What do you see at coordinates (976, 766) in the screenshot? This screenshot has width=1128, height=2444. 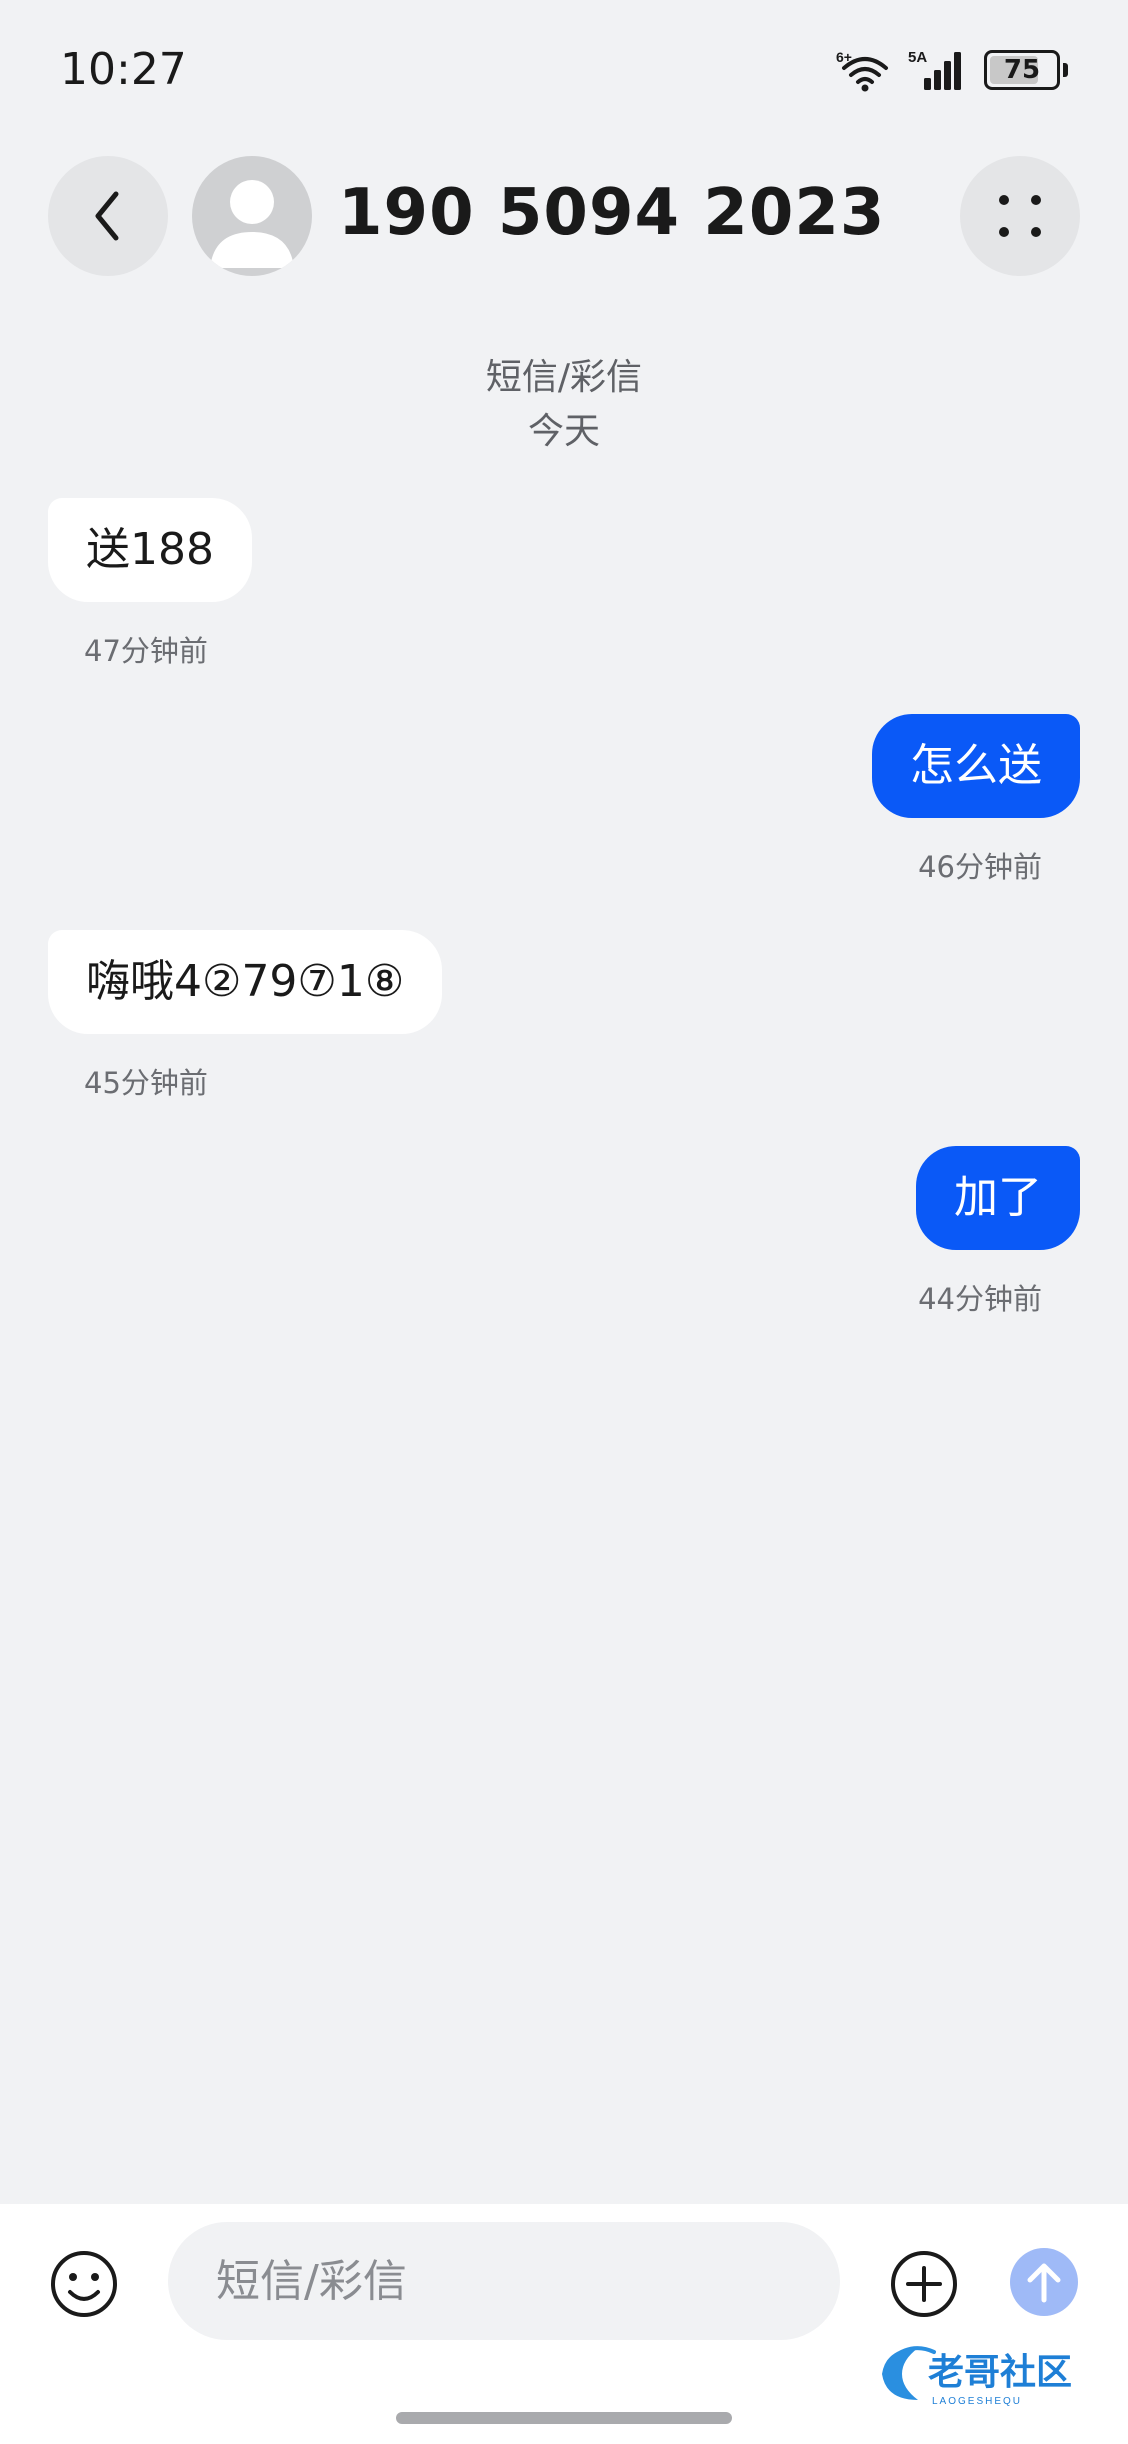 I see `message-bubble-outgoing: 怎么送` at bounding box center [976, 766].